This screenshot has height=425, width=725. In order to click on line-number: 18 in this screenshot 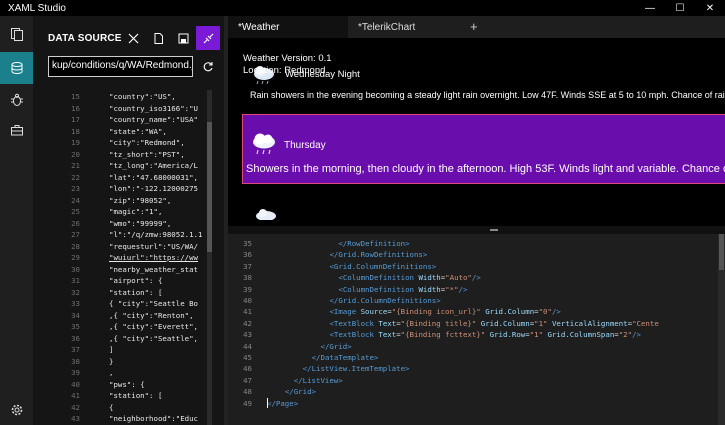, I will do `click(75, 131)`.